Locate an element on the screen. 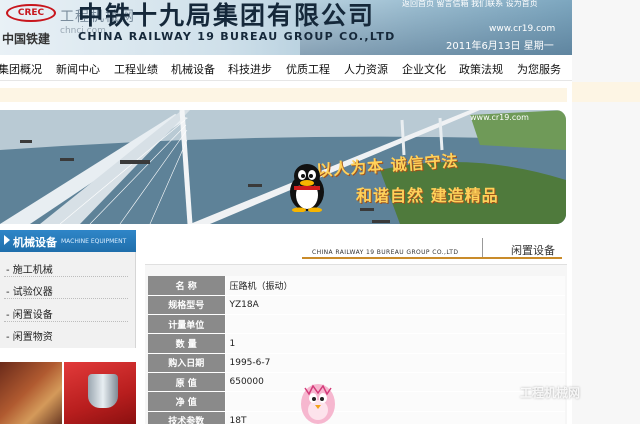 This screenshot has width=640, height=424. header-date: 2011年6月13日 星期一 is located at coordinates (500, 46).